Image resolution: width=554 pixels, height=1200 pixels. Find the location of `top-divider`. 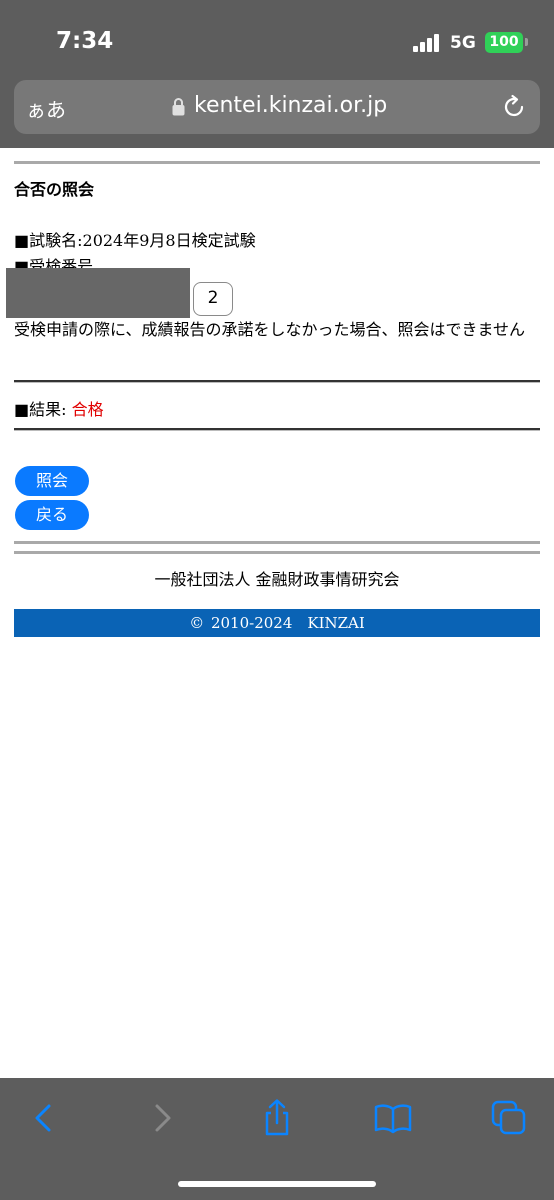

top-divider is located at coordinates (277, 162).